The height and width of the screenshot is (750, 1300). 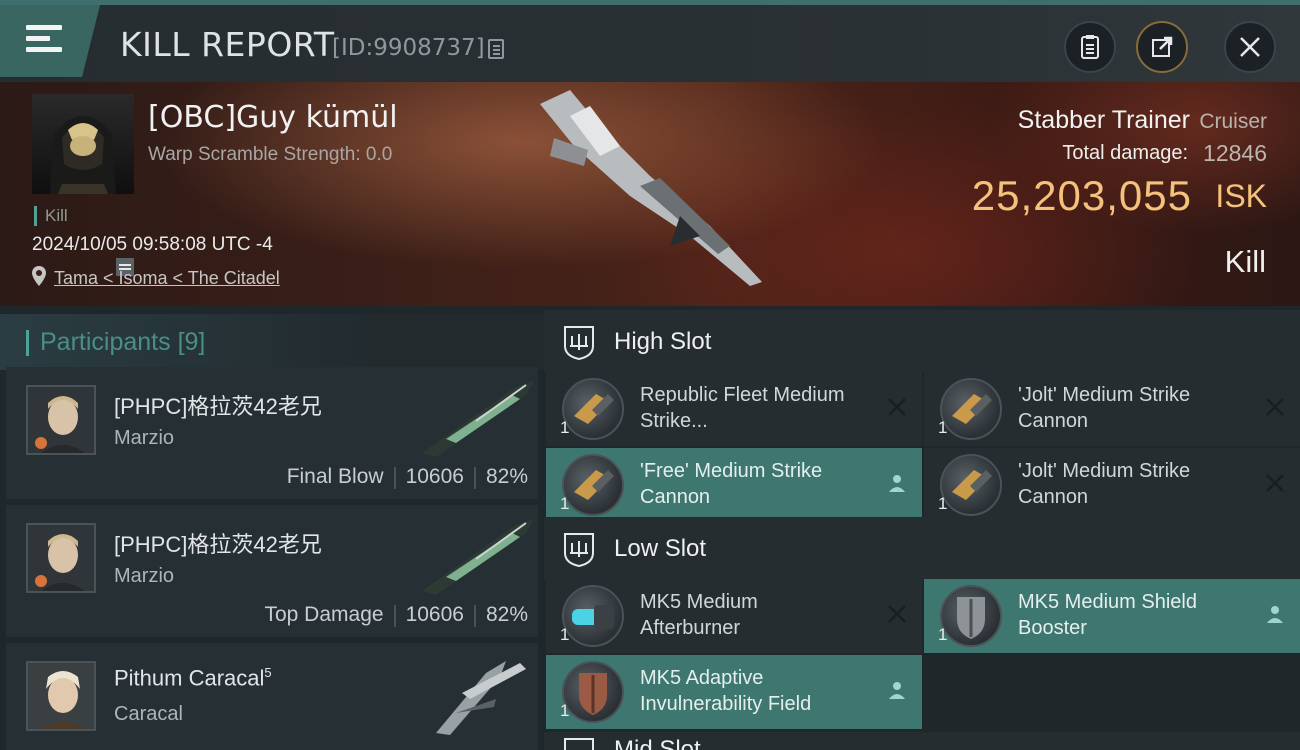 I want to click on module-item: 1 MK5 Medium Shield Booster, so click(x=1112, y=616).